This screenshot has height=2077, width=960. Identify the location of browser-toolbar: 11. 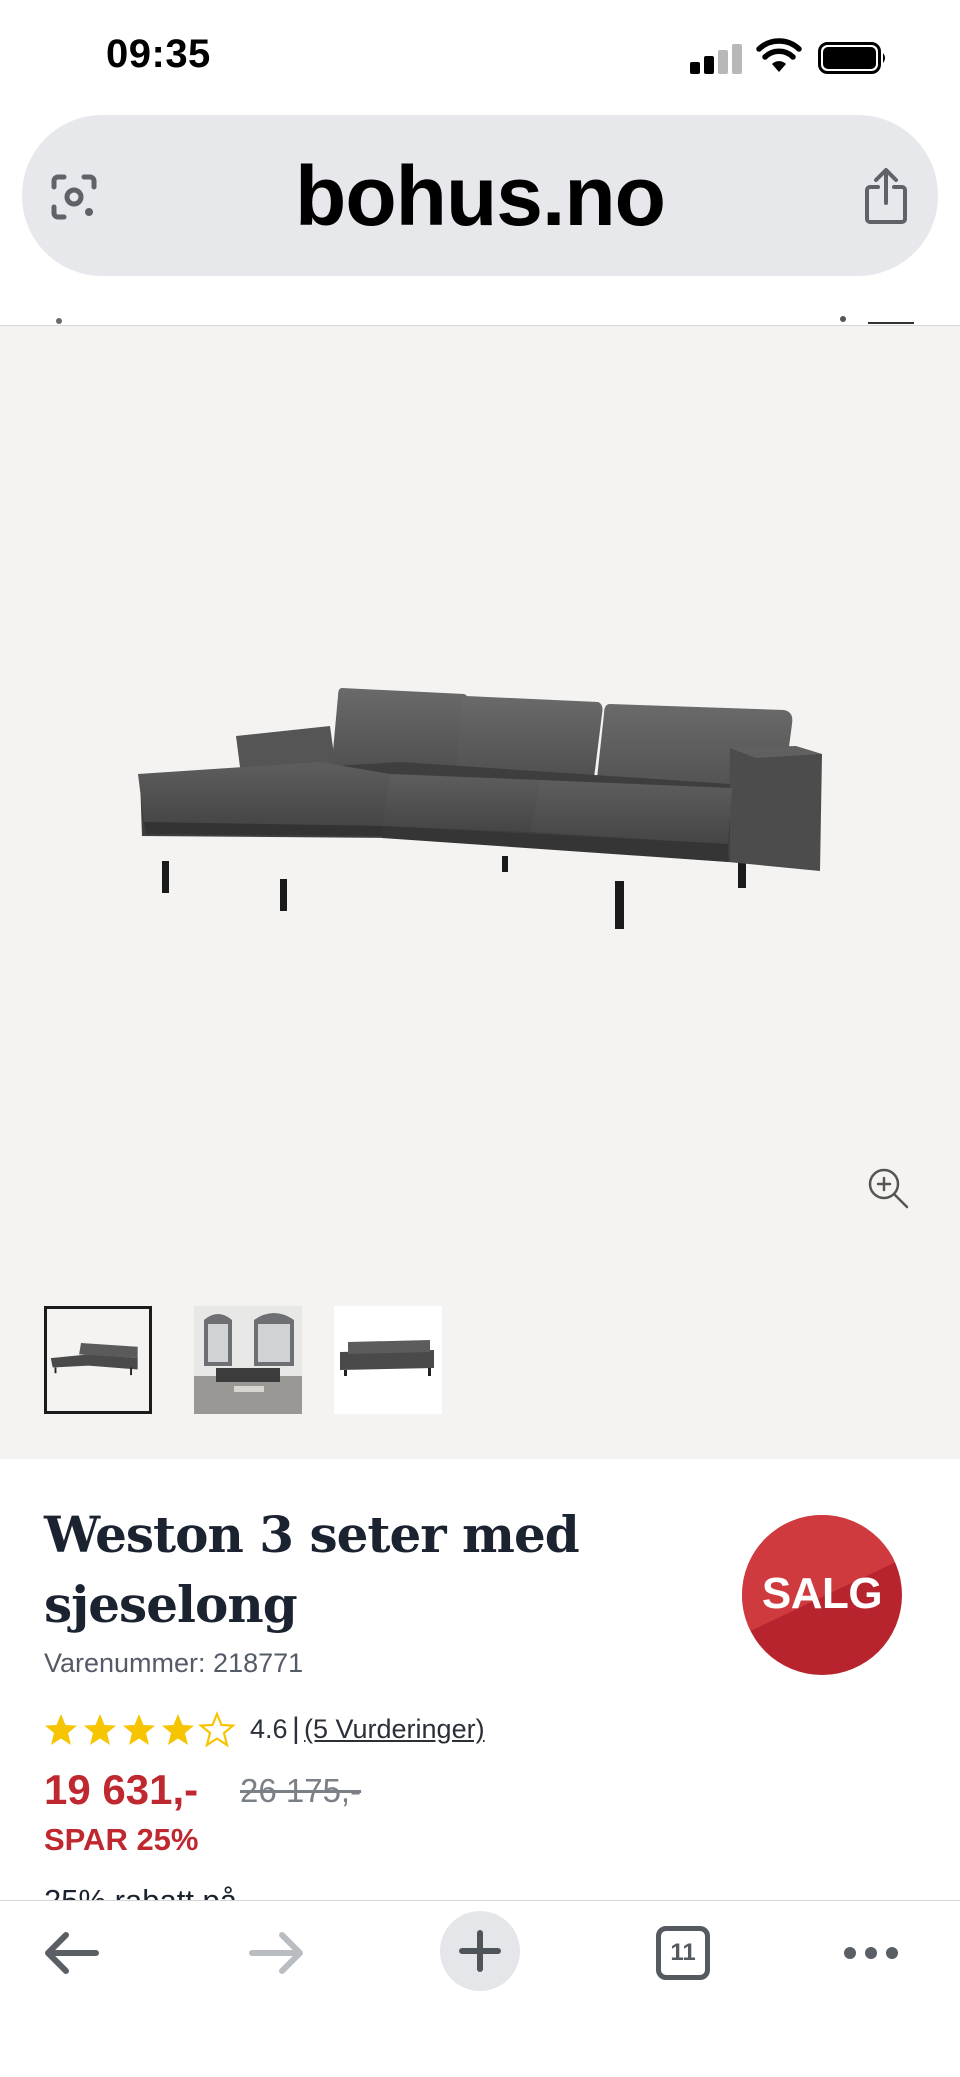
(480, 1988).